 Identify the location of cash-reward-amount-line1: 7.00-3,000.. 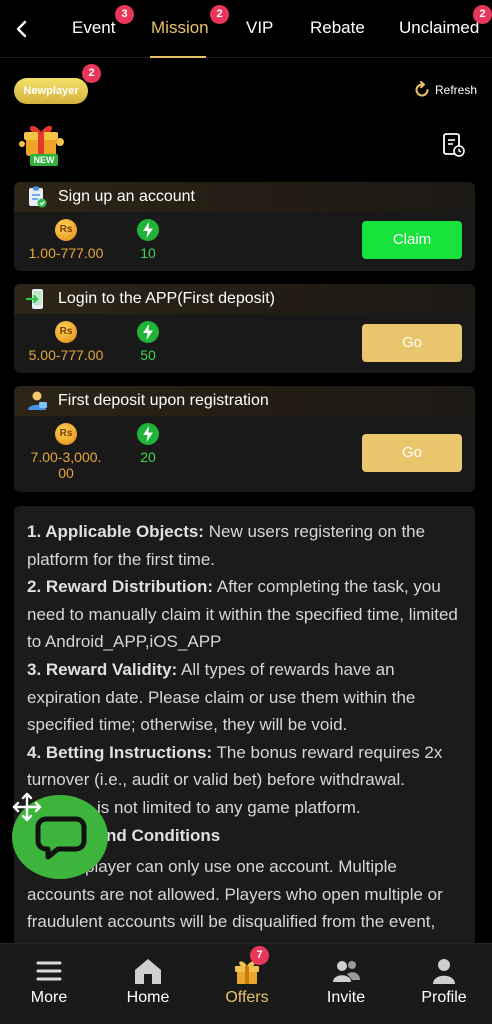
(66, 457).